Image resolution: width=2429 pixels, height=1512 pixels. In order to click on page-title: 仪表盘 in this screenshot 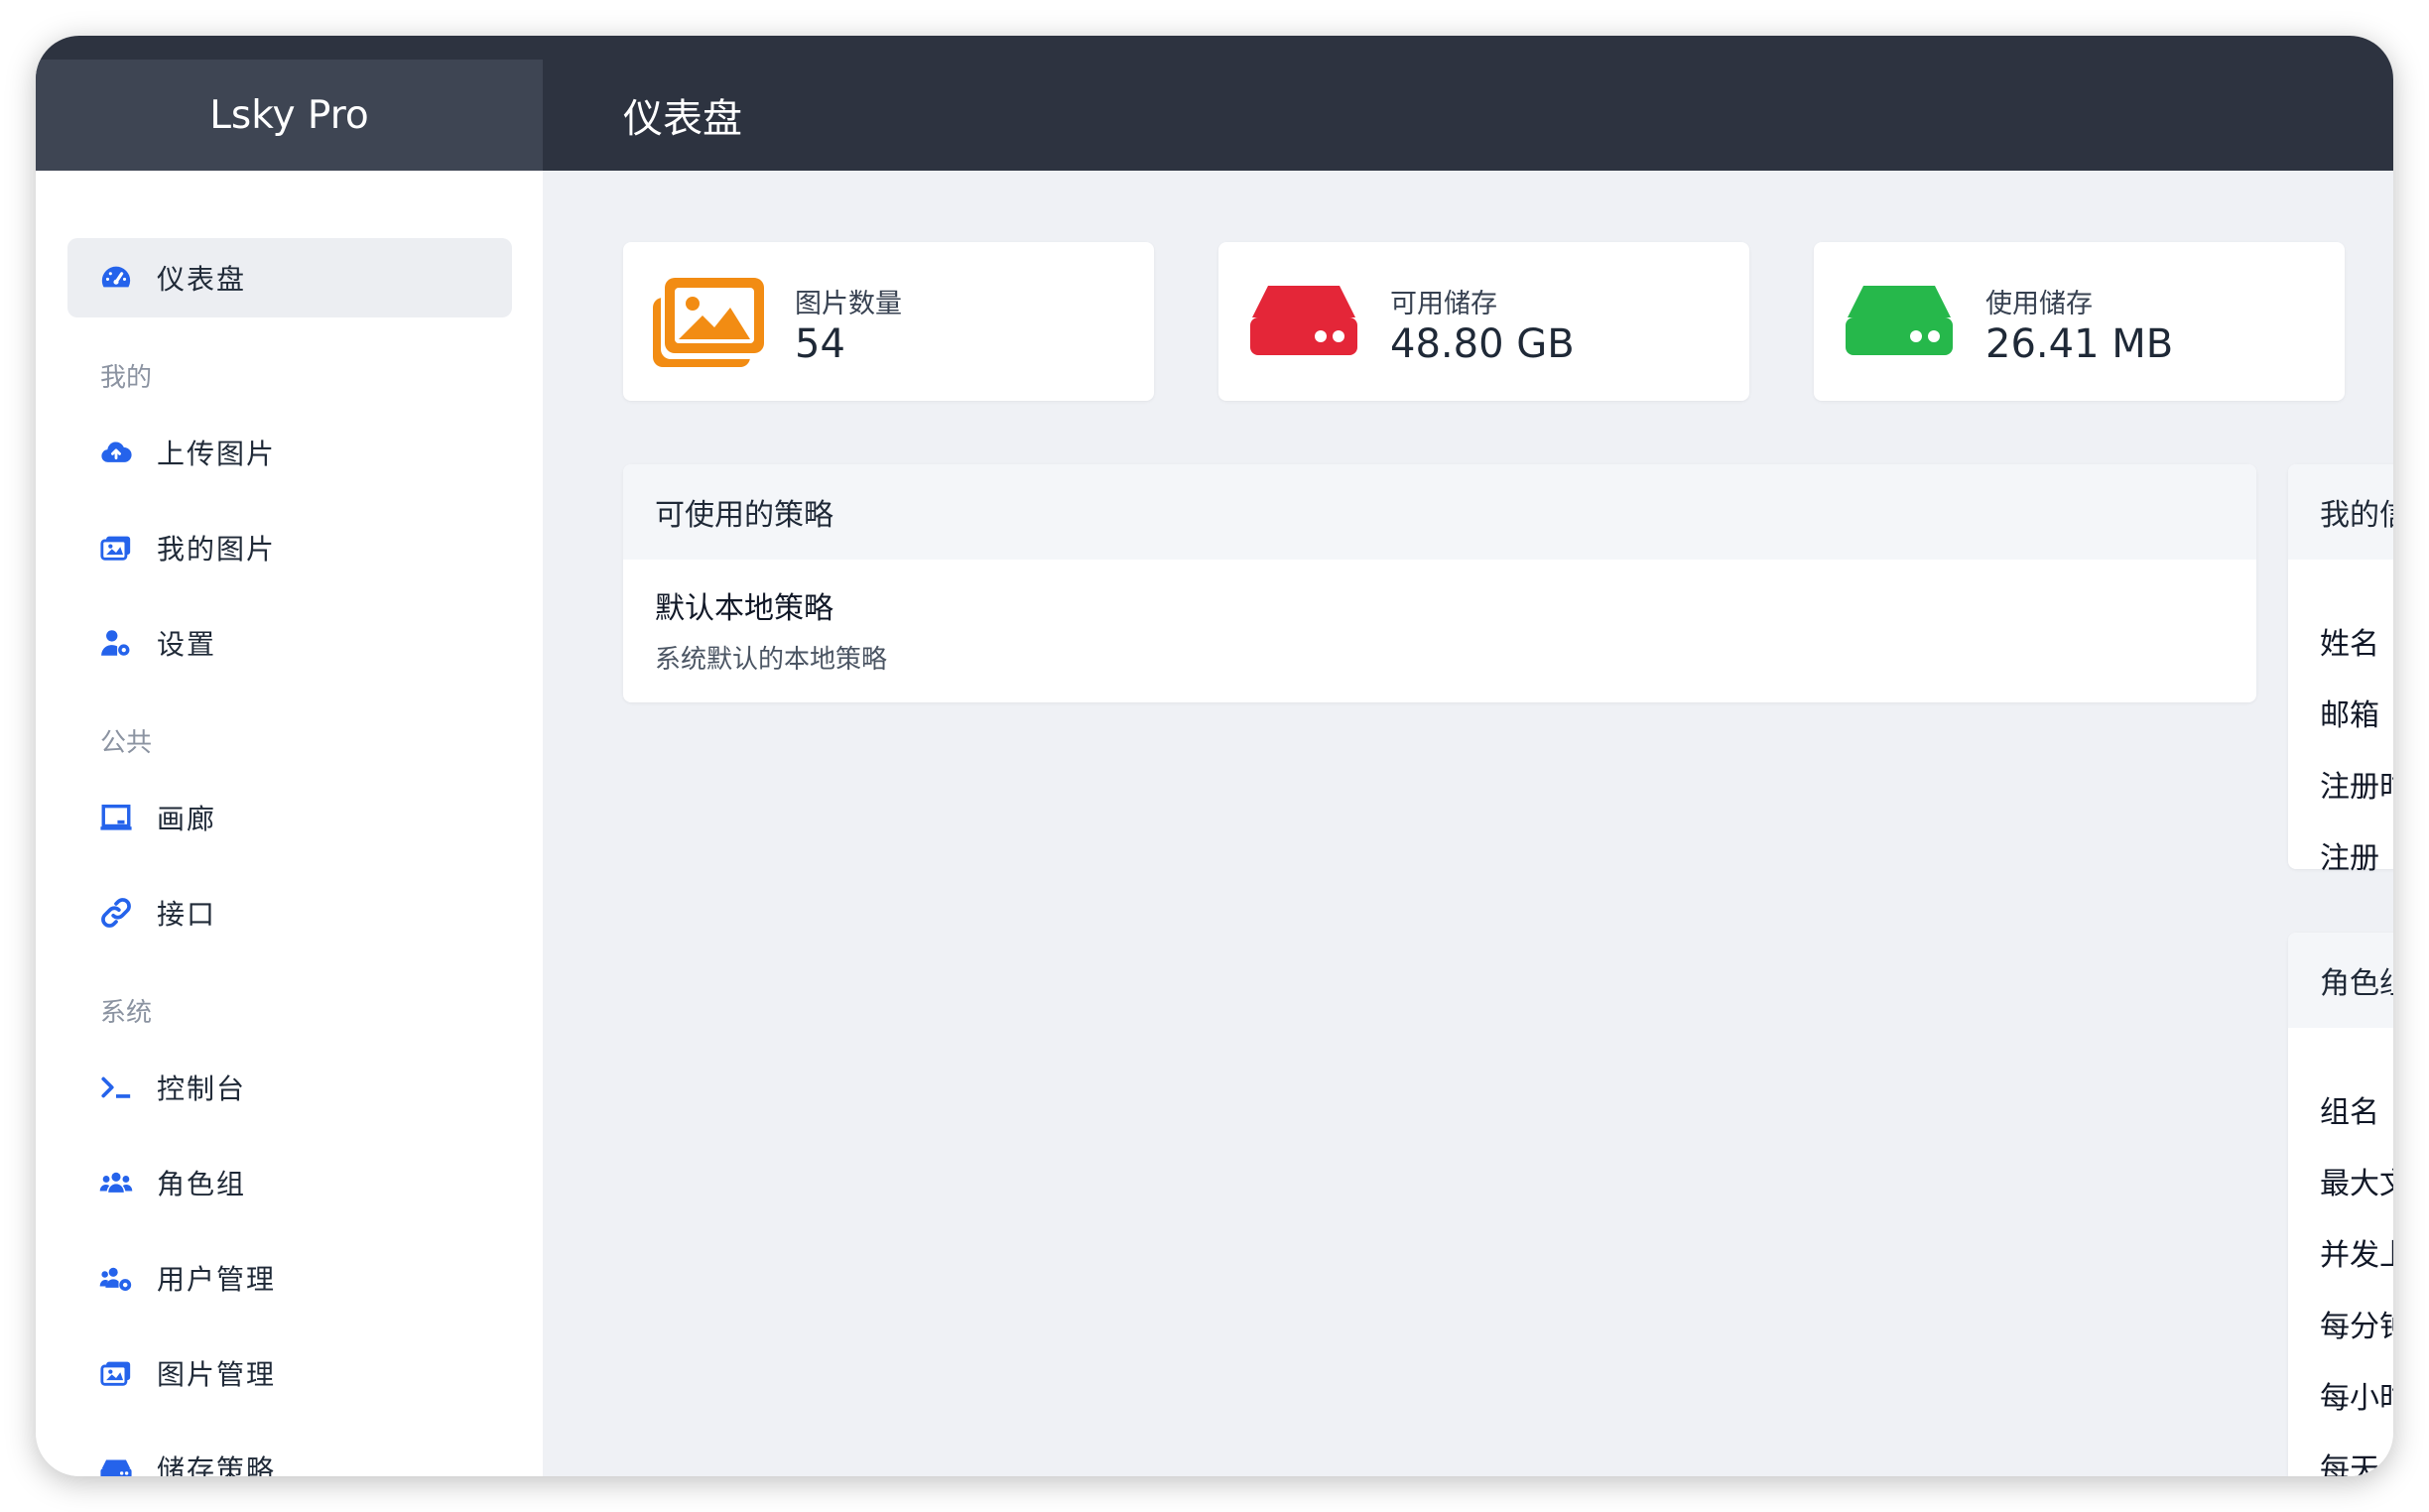, I will do `click(682, 119)`.